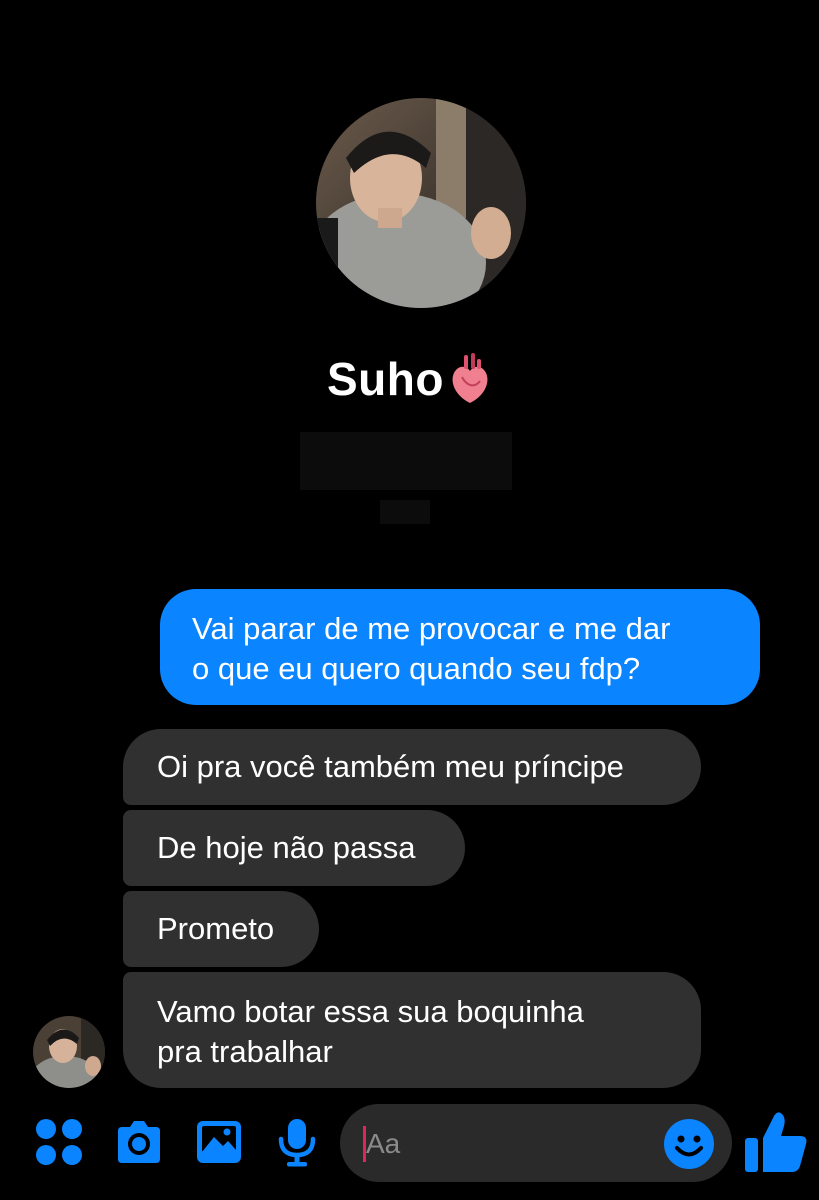  Describe the element at coordinates (383, 1143) in the screenshot. I see `message-input-placeholder: Aa` at that location.